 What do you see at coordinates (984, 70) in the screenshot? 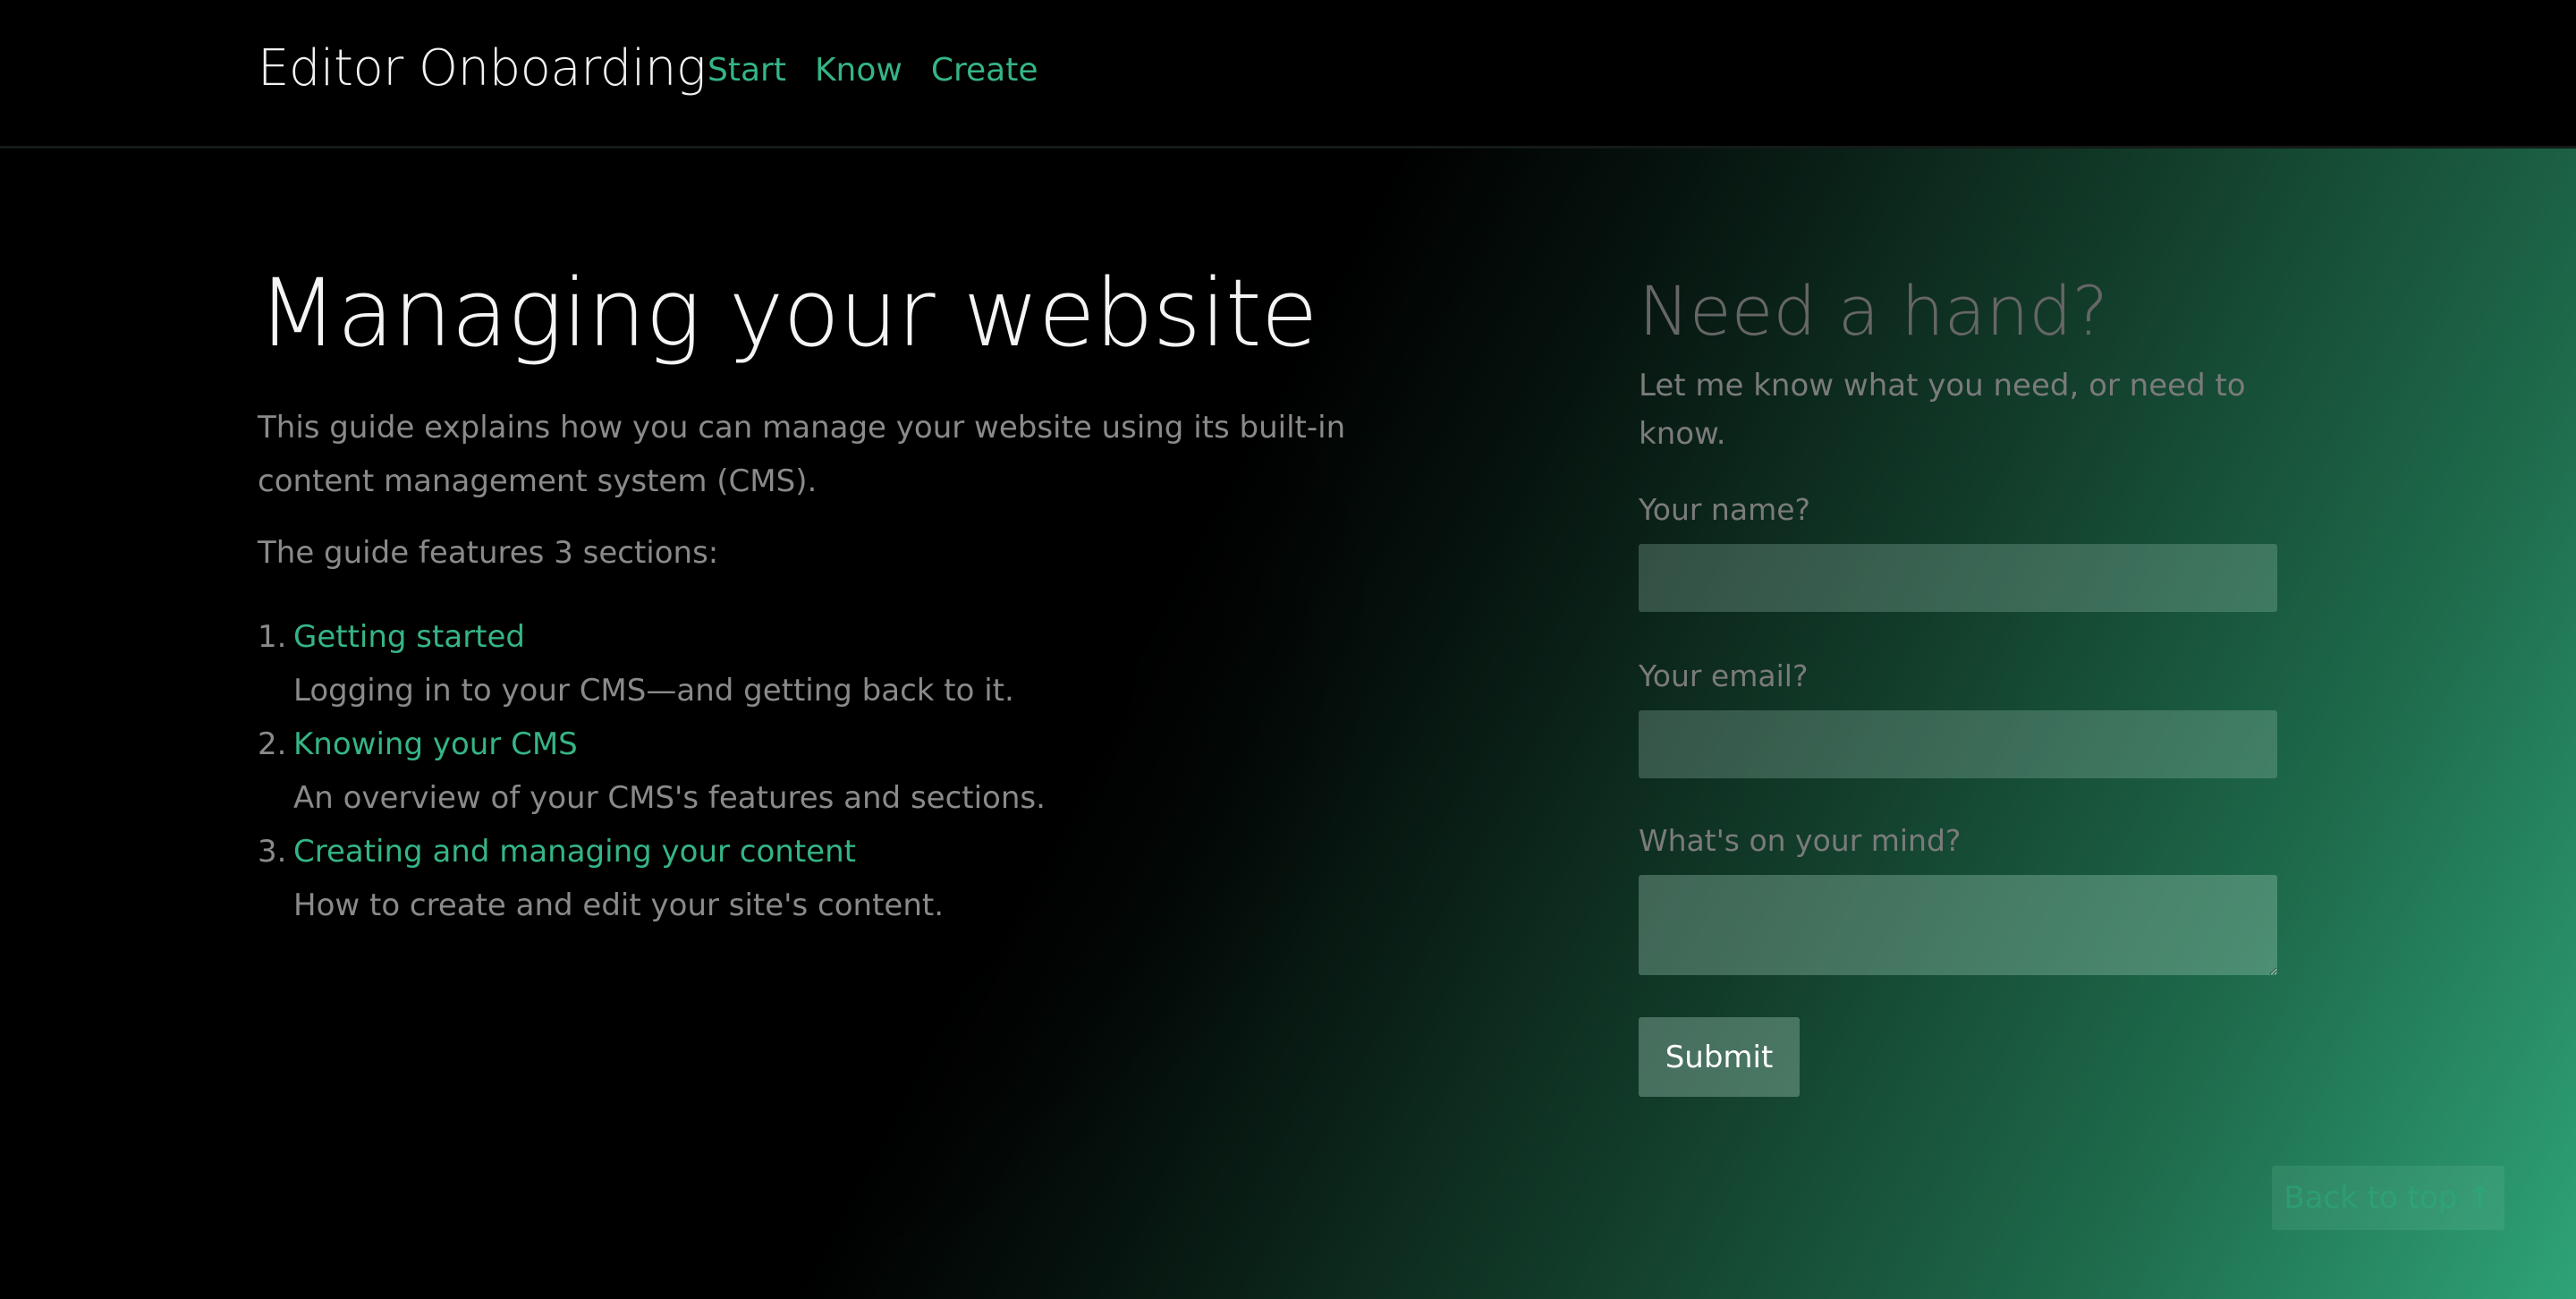
I see `nav-link-create: Create` at bounding box center [984, 70].